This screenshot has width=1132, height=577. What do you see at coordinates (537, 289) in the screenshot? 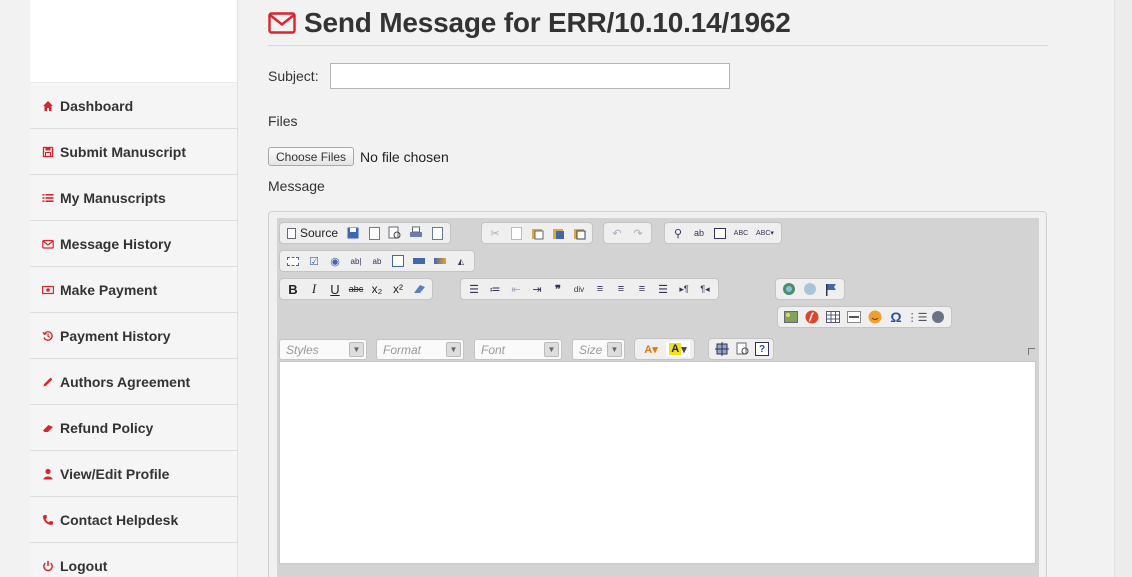
I see `indent-icon: ⇥` at bounding box center [537, 289].